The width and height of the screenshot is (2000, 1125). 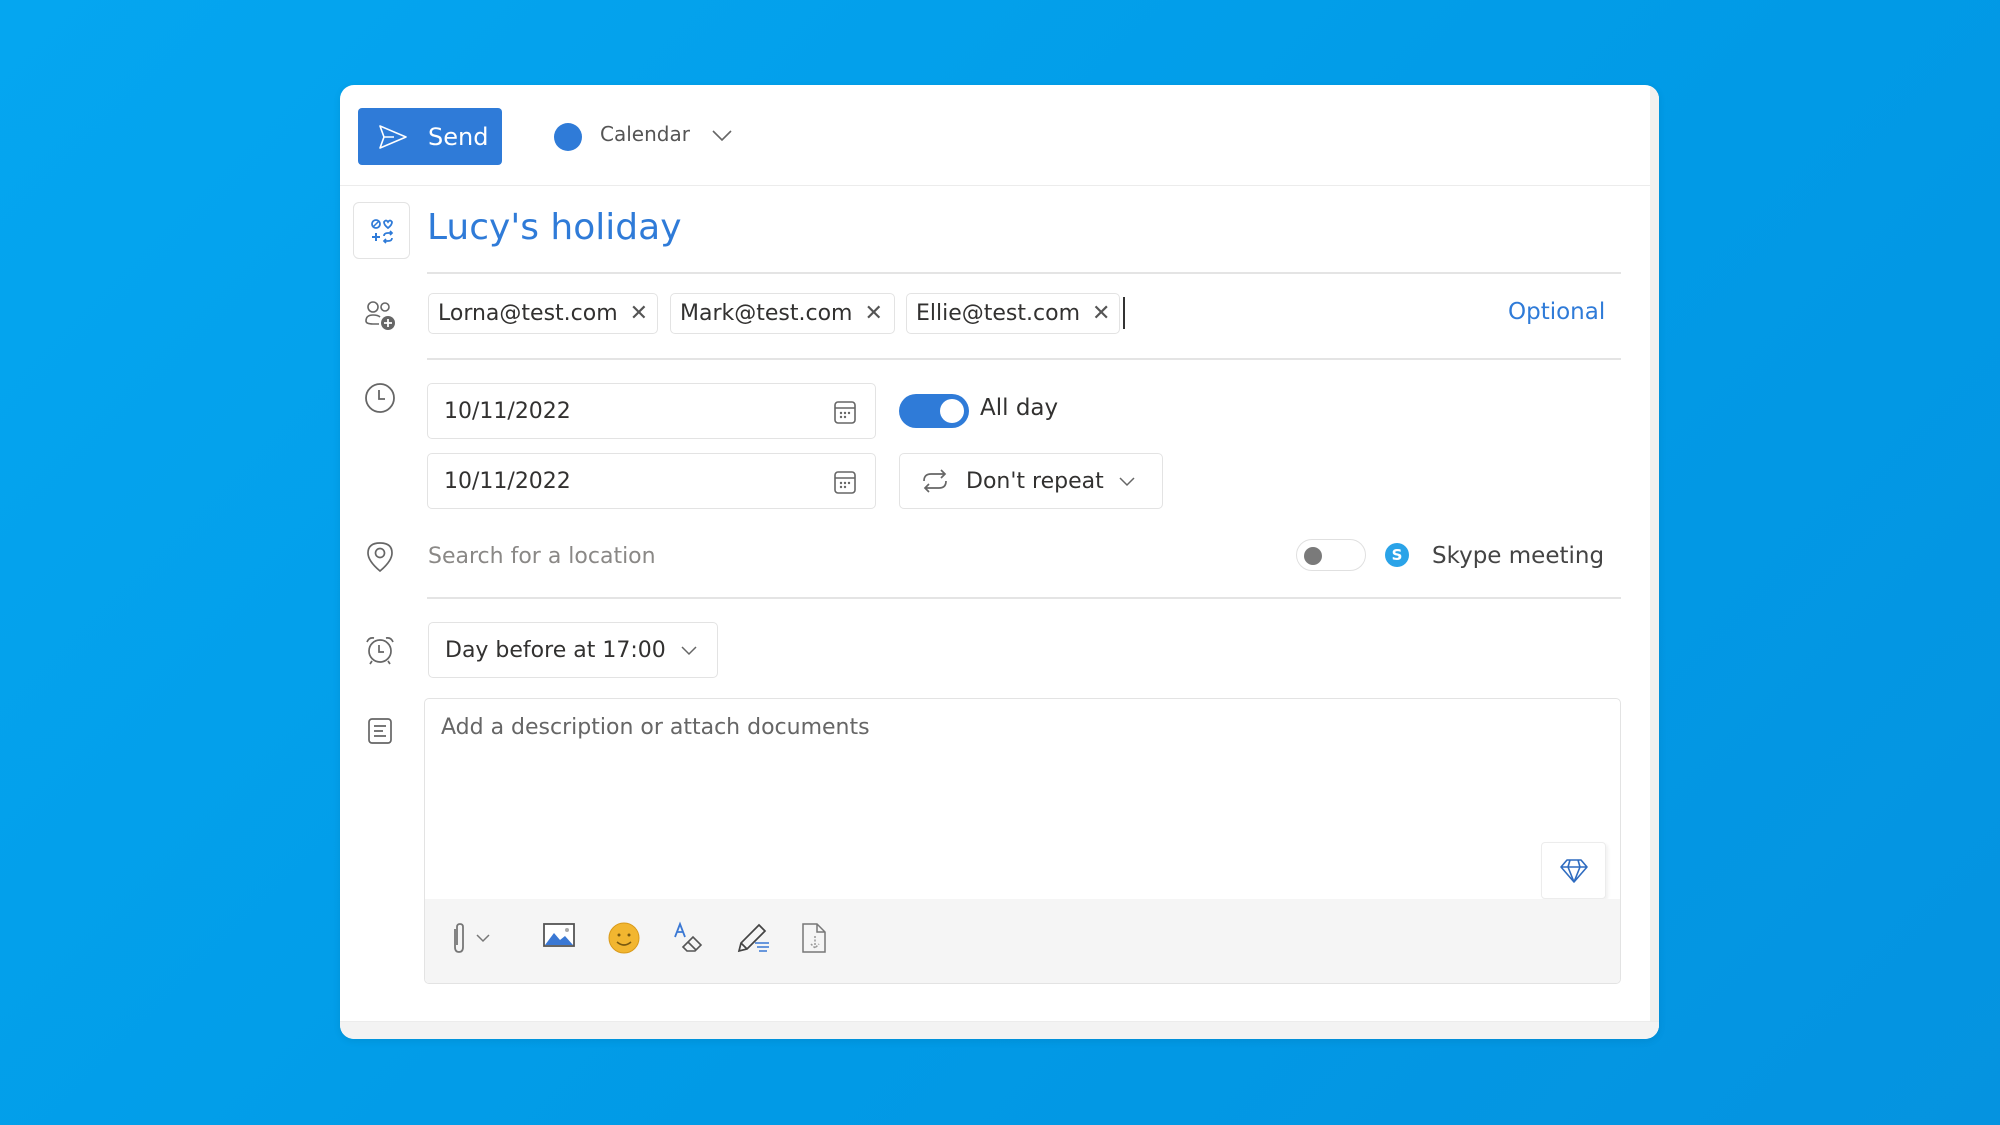 What do you see at coordinates (651, 481) in the screenshot?
I see `end-date-input: 10/11/2022` at bounding box center [651, 481].